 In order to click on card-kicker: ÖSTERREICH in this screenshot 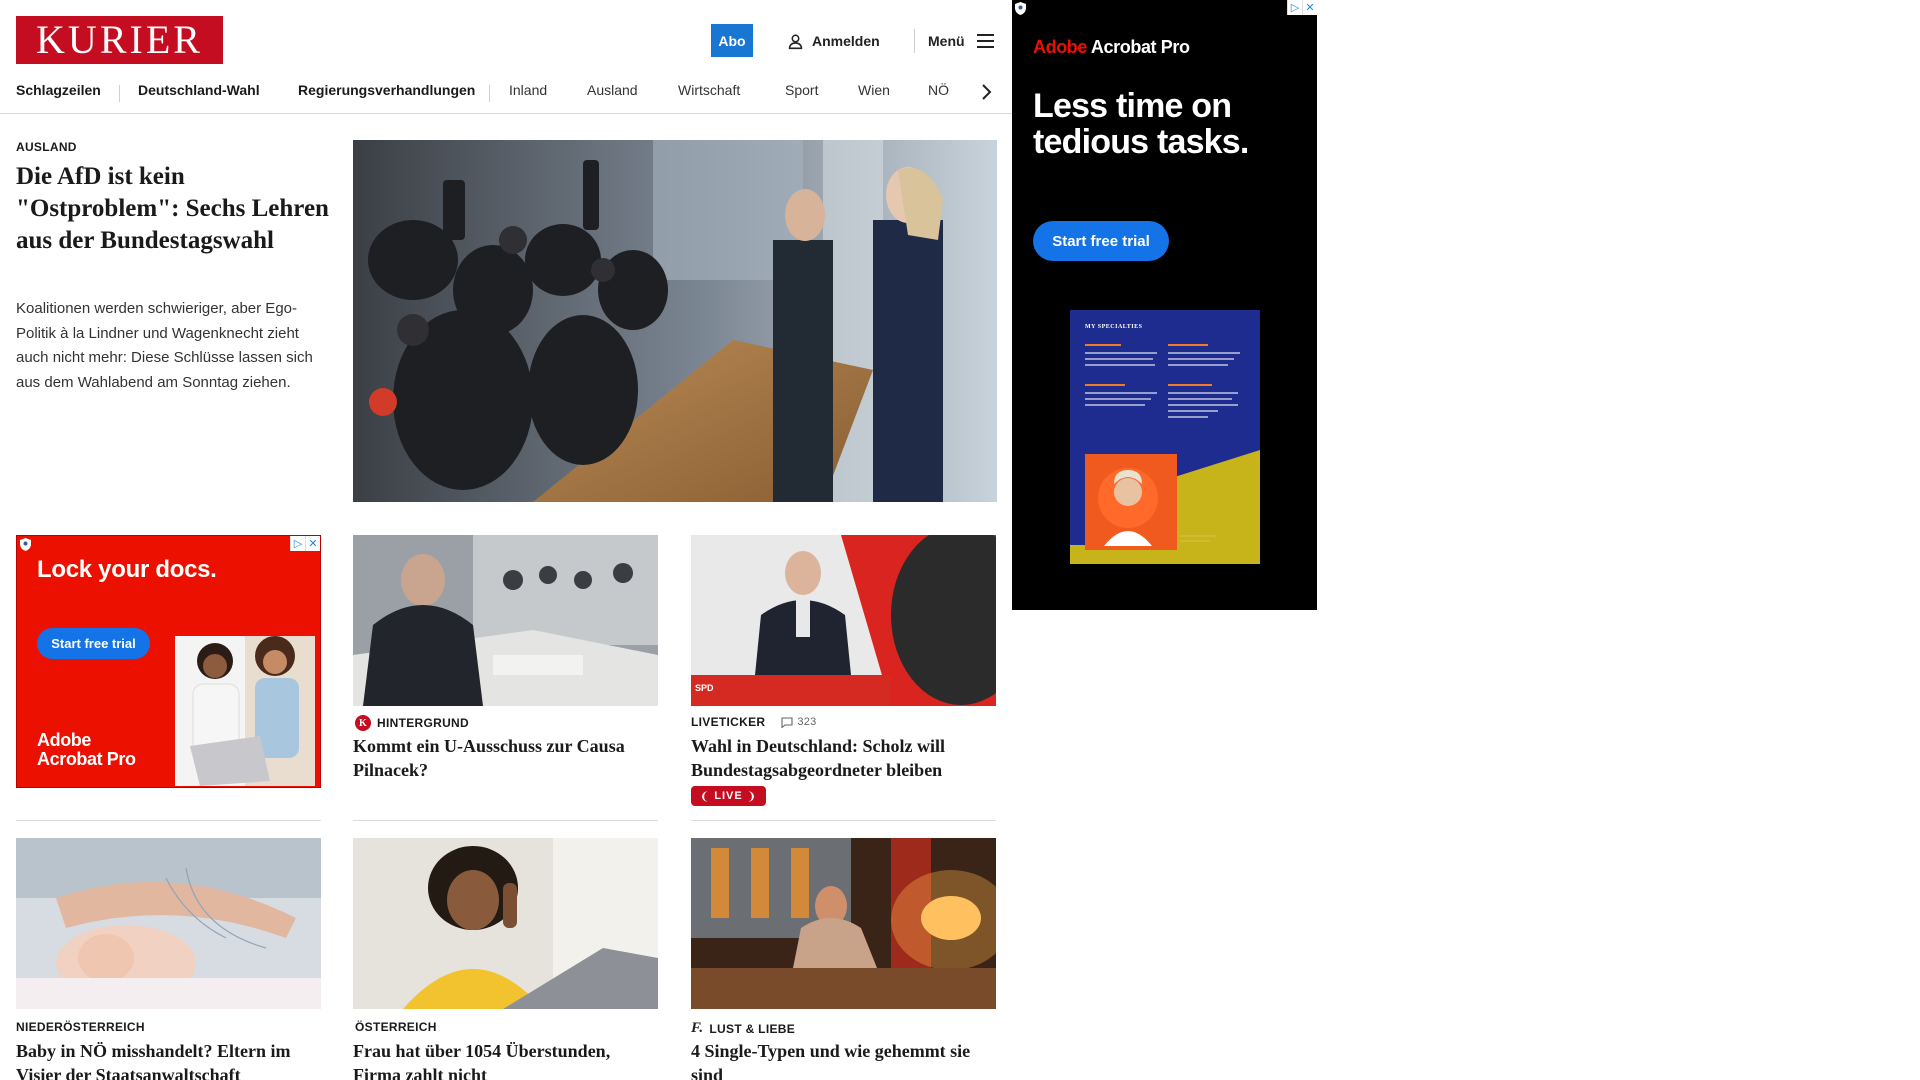, I will do `click(396, 1027)`.